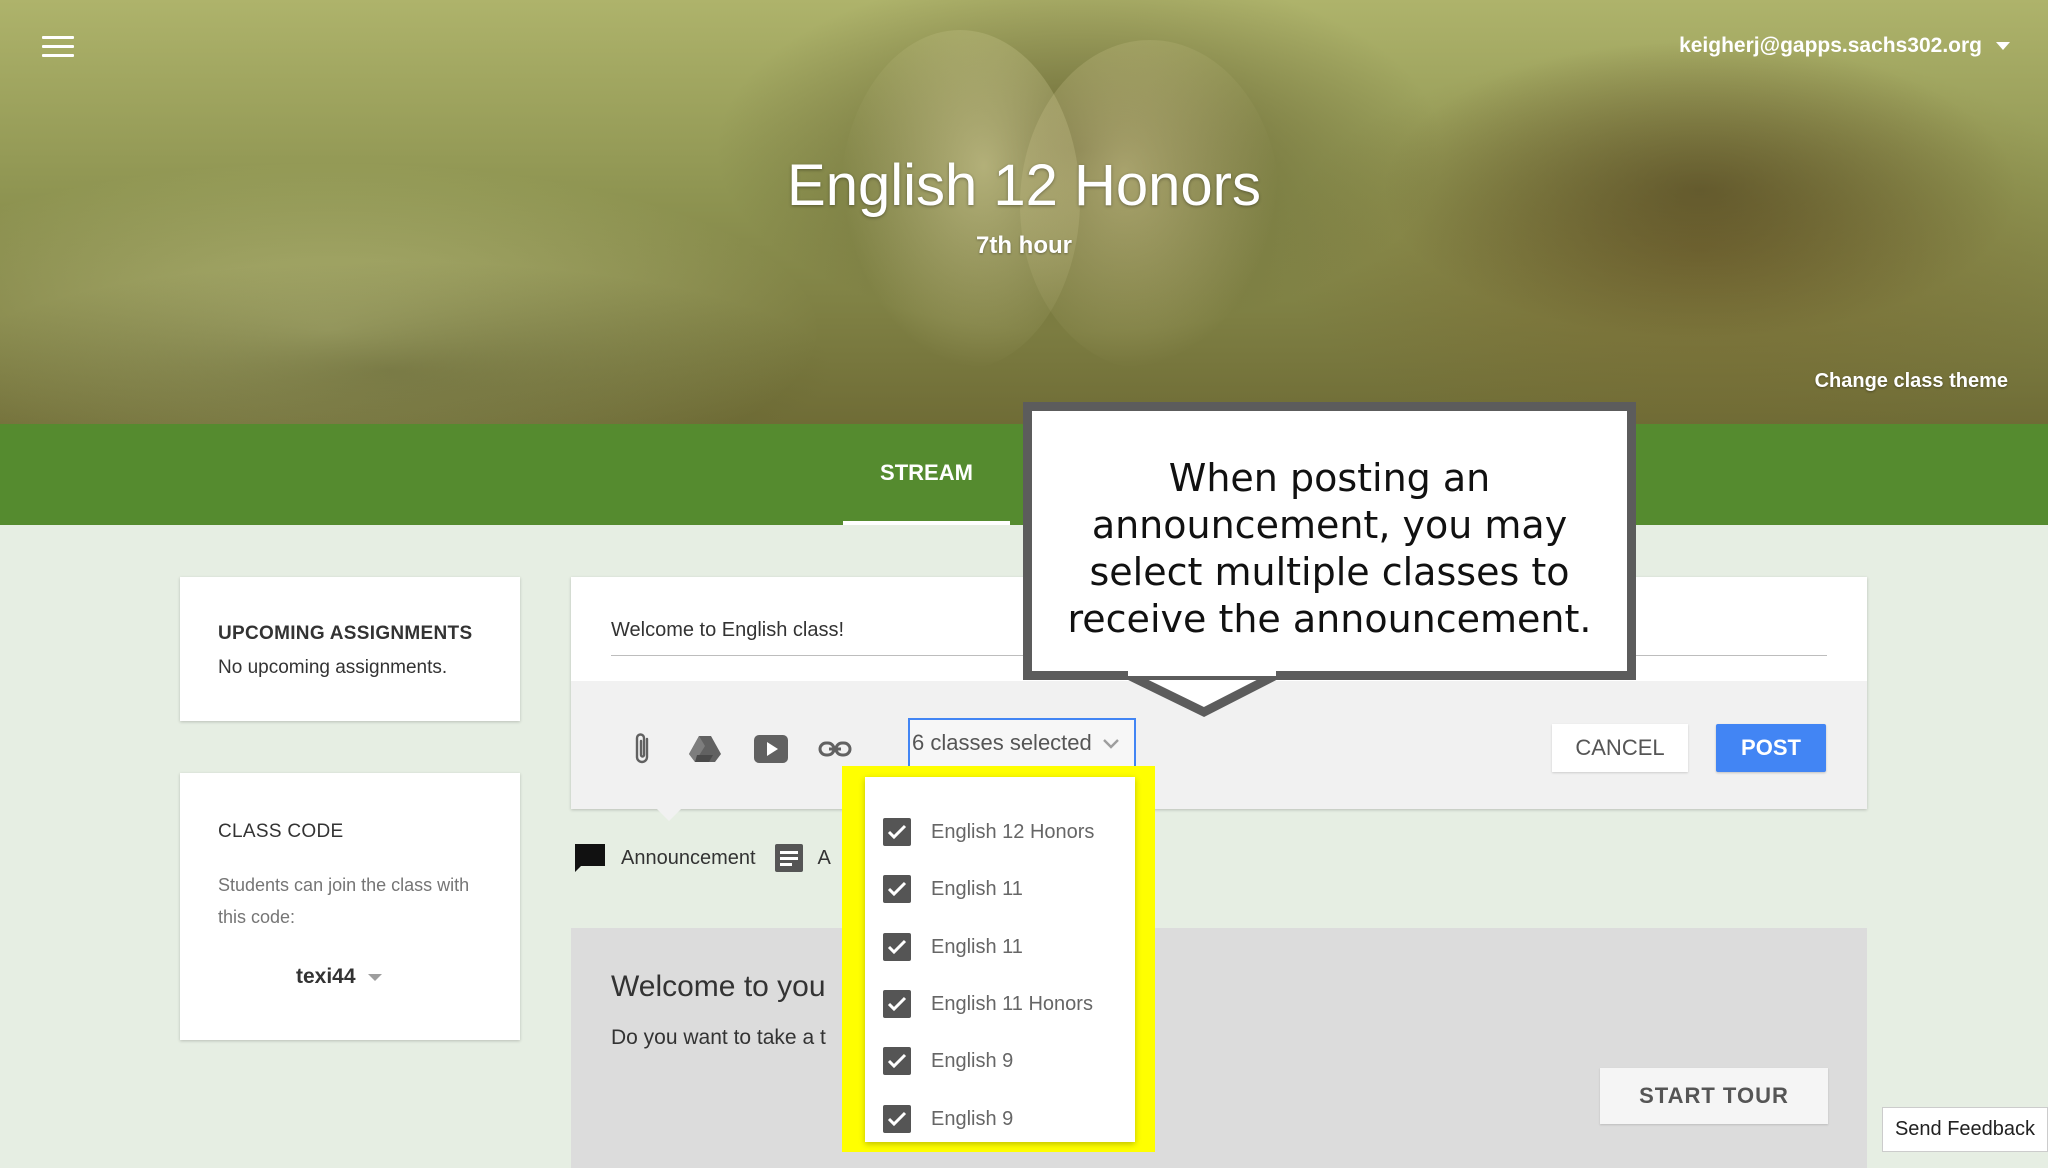  What do you see at coordinates (643, 749) in the screenshot?
I see `attach-icon` at bounding box center [643, 749].